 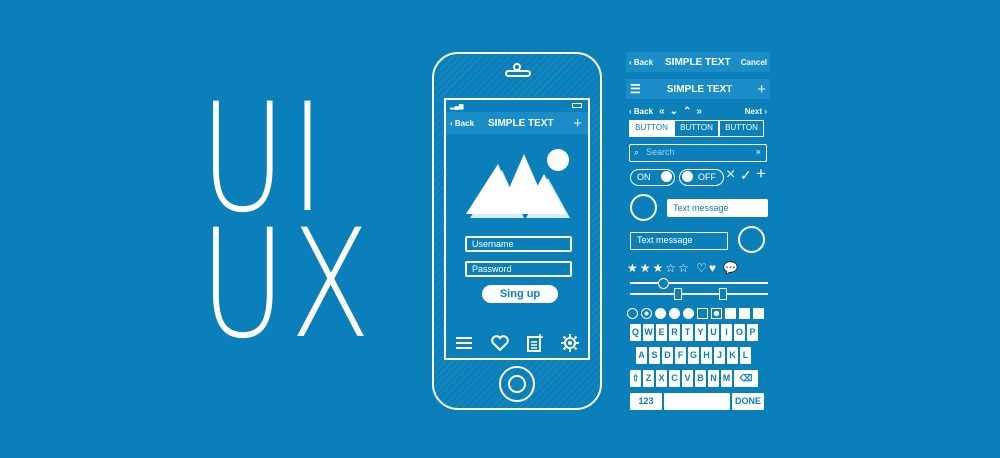 What do you see at coordinates (637, 152) in the screenshot?
I see `search-icon: ⌕` at bounding box center [637, 152].